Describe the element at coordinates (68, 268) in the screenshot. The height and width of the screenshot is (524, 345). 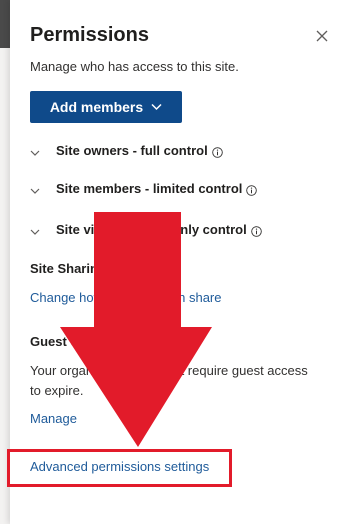
I see `site-sharing-title: Site Sharing` at that location.